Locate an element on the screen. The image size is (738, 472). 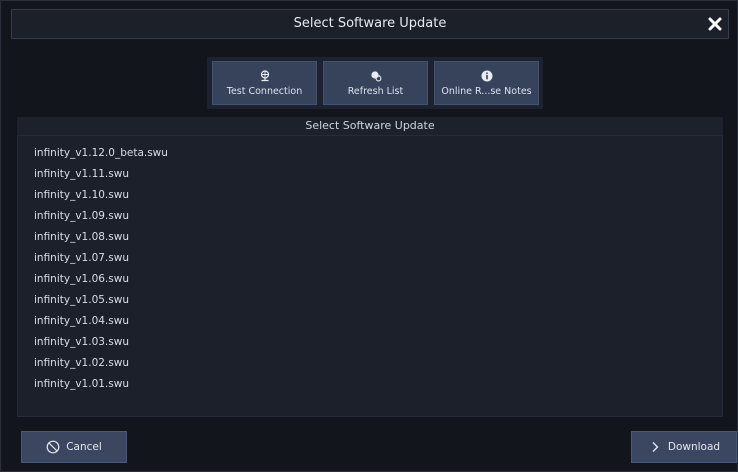
close-icon is located at coordinates (715, 24).